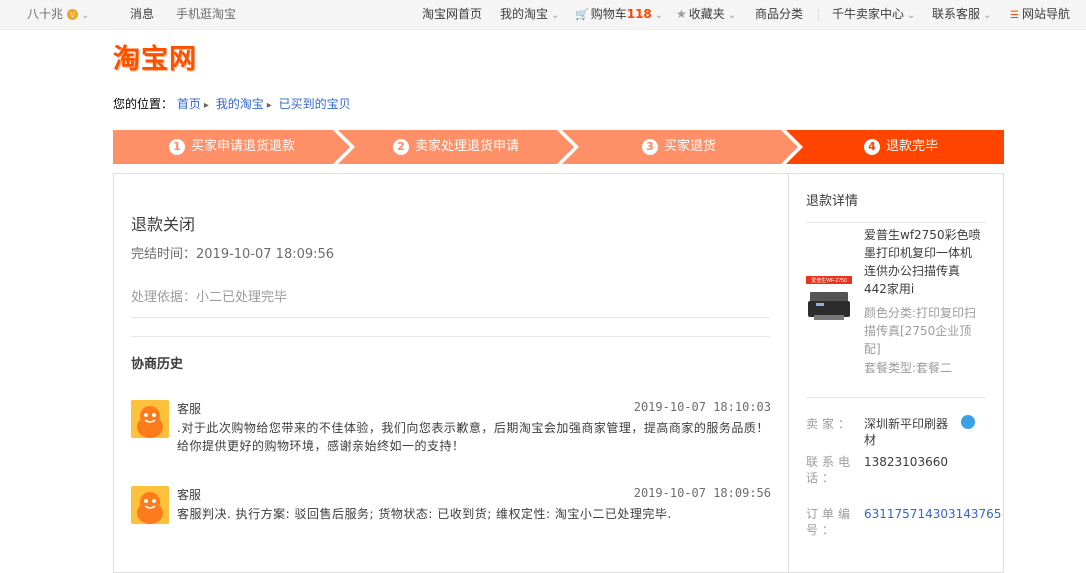  What do you see at coordinates (143, 104) in the screenshot?
I see `breadcrumb-label: 您的位置：` at bounding box center [143, 104].